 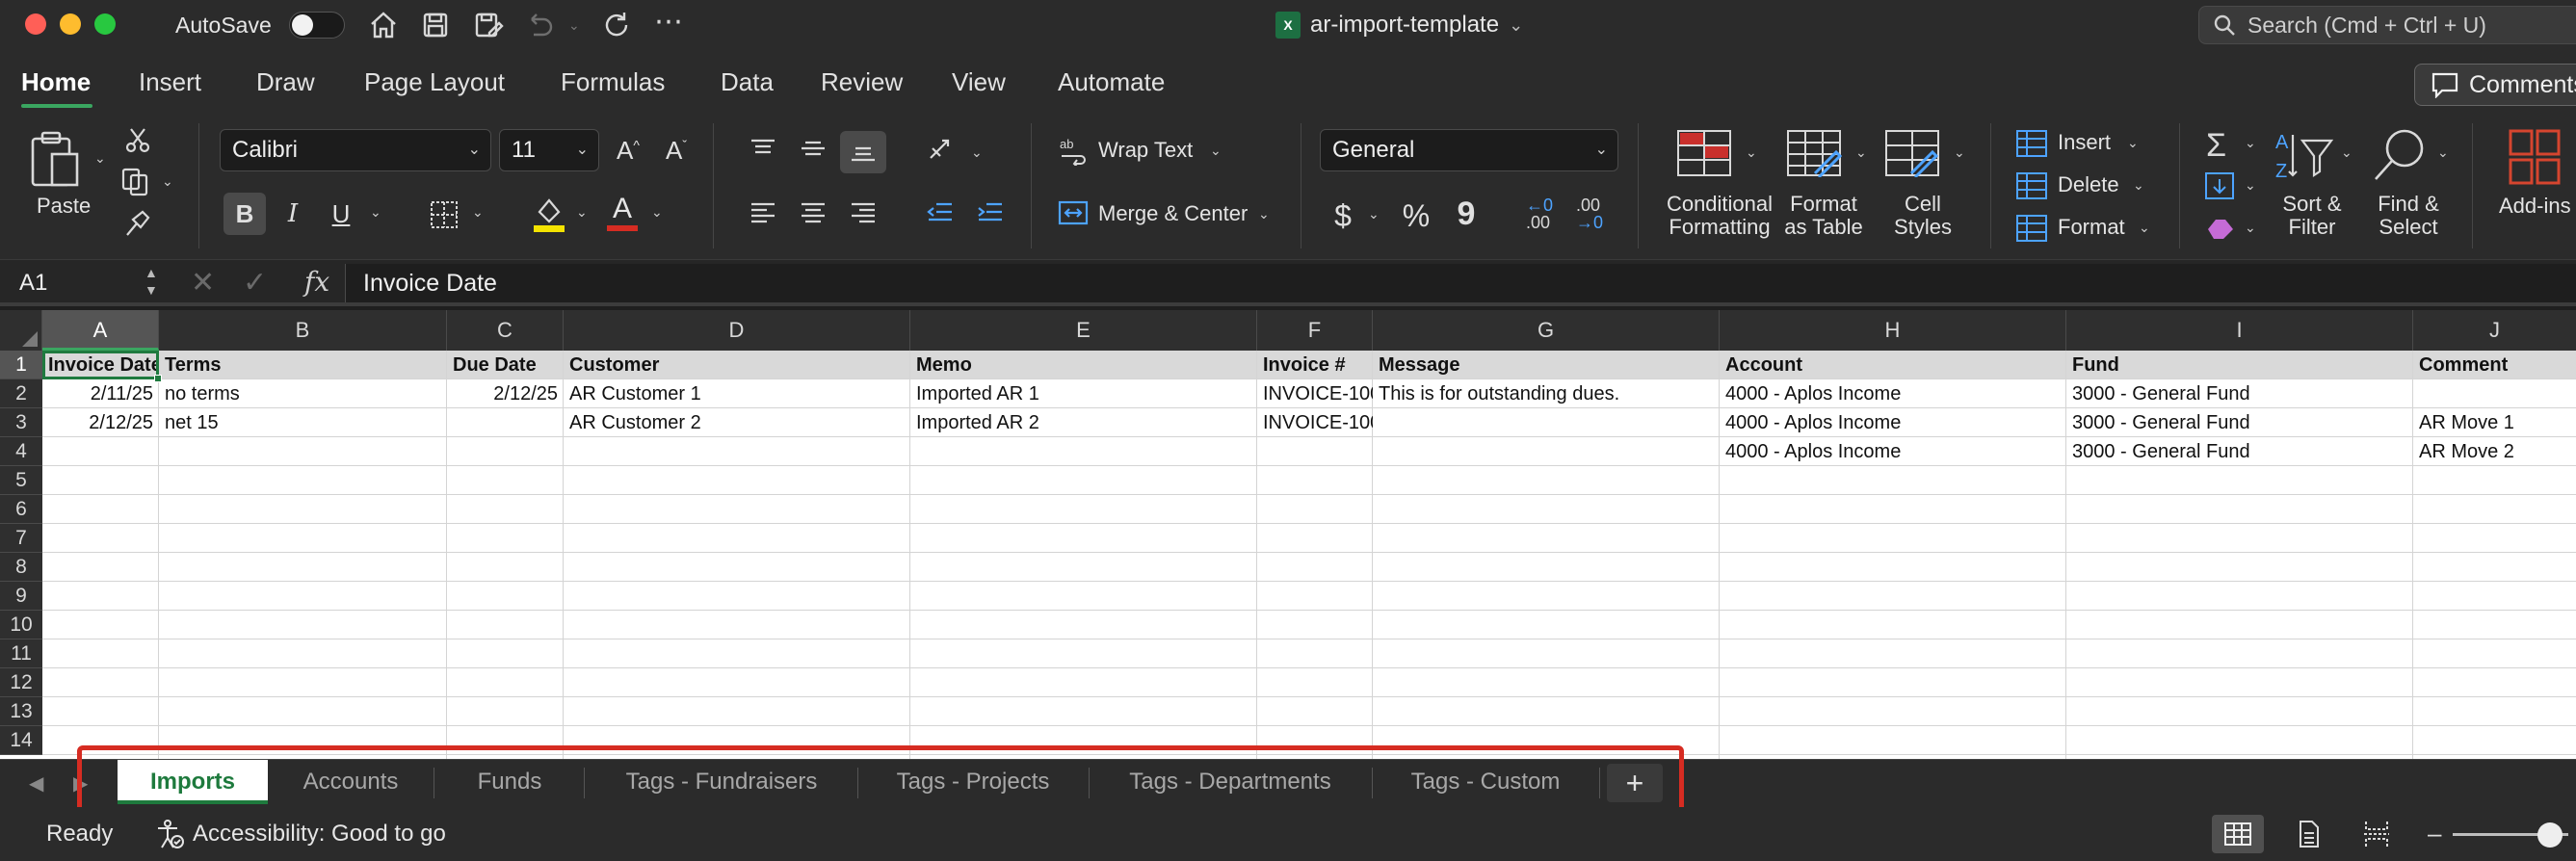 I want to click on column-header-e: E, so click(x=1083, y=330).